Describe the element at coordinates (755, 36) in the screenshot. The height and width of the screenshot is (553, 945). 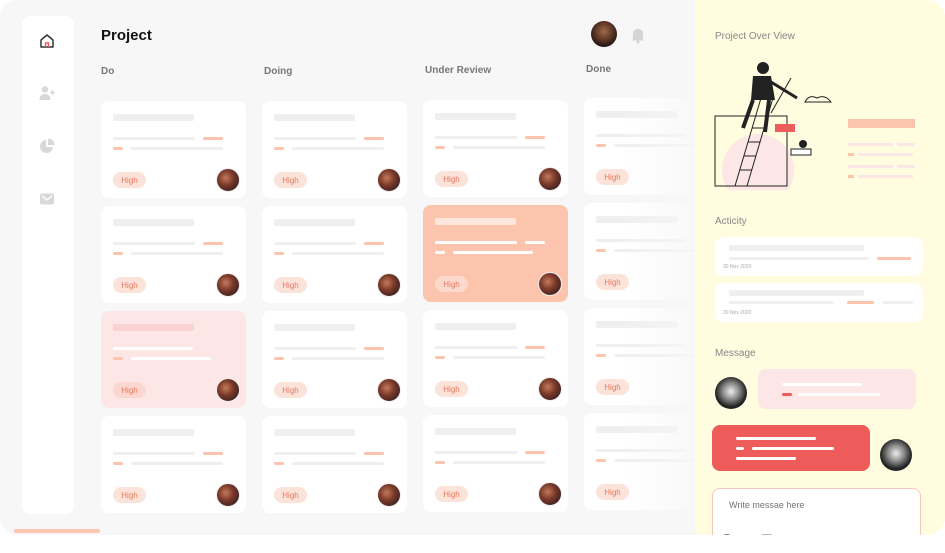
I see `overview-label: Project Over View` at that location.